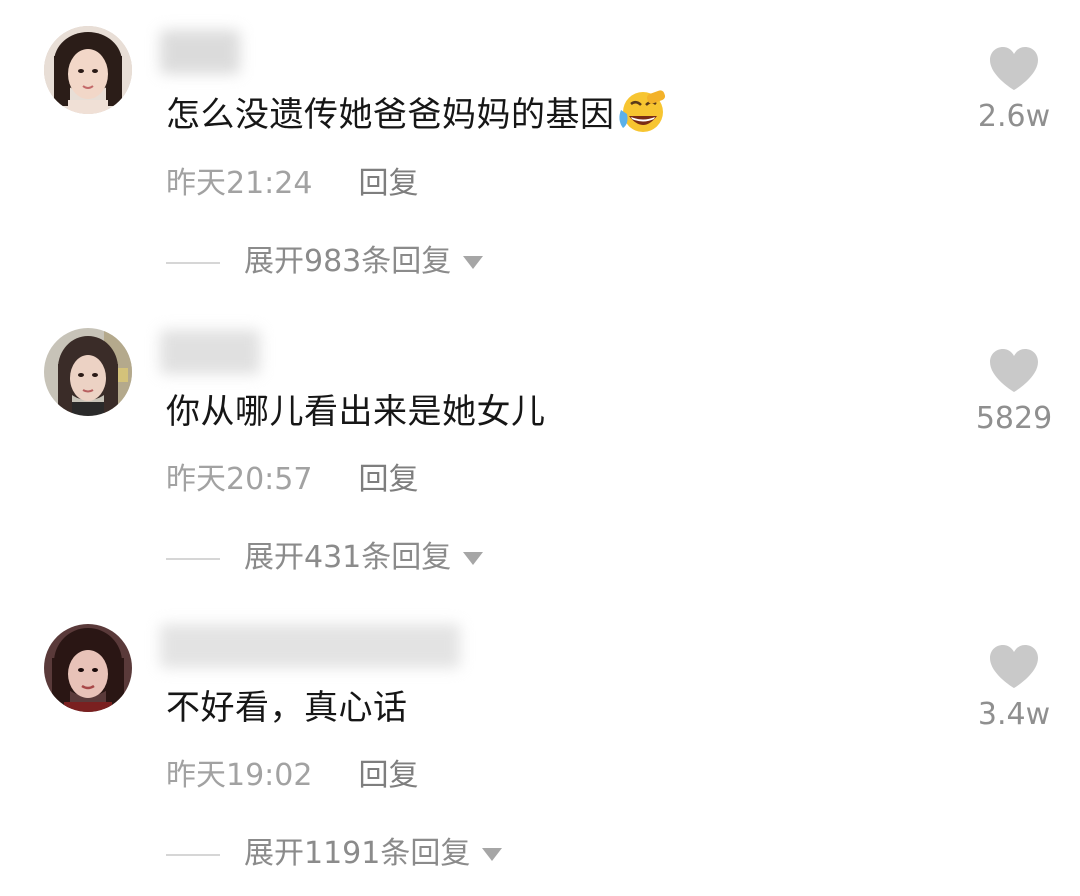 The height and width of the screenshot is (896, 1080). What do you see at coordinates (1014, 418) in the screenshot?
I see `like-count: 5829` at bounding box center [1014, 418].